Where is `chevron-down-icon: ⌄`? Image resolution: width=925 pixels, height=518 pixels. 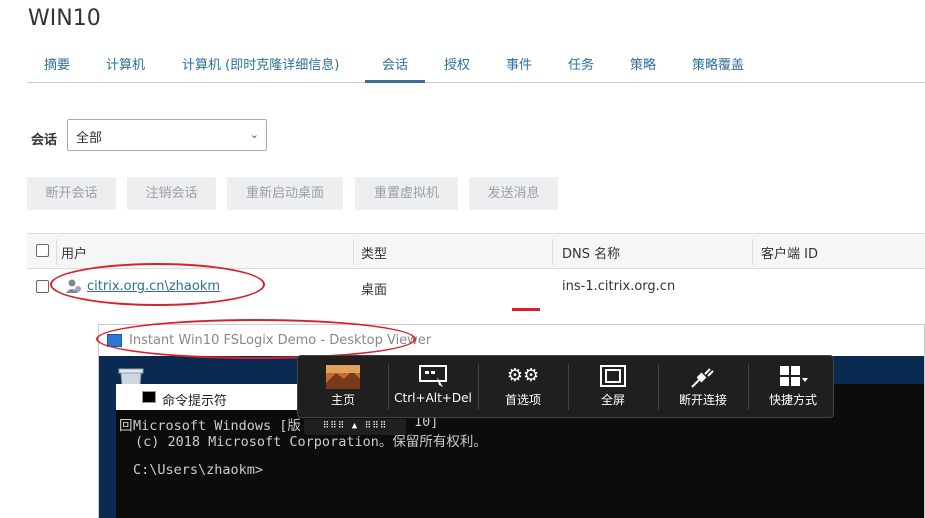 chevron-down-icon: ⌄ is located at coordinates (254, 134).